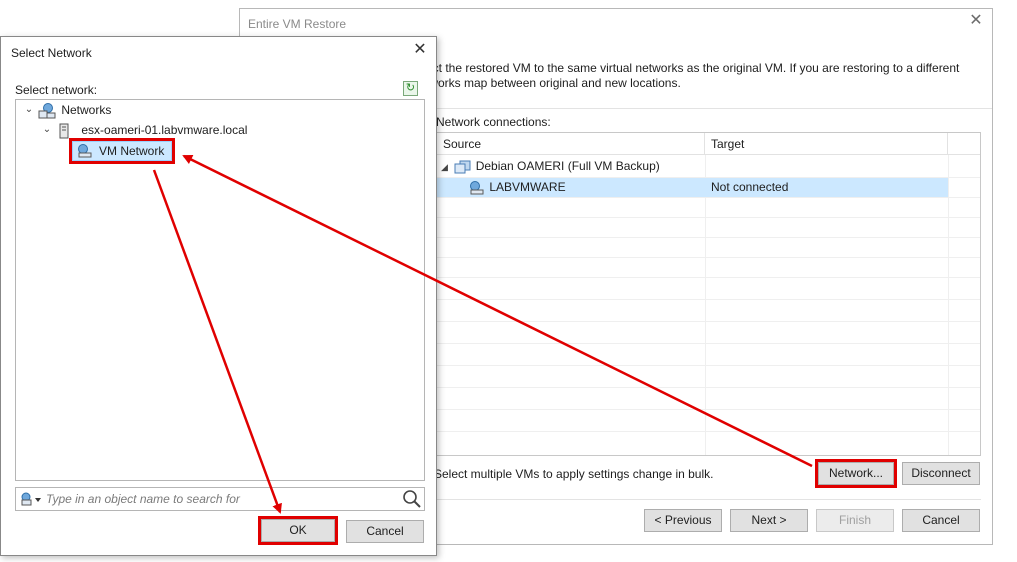 The image size is (1017, 562). What do you see at coordinates (412, 499) in the screenshot?
I see `search-icon` at bounding box center [412, 499].